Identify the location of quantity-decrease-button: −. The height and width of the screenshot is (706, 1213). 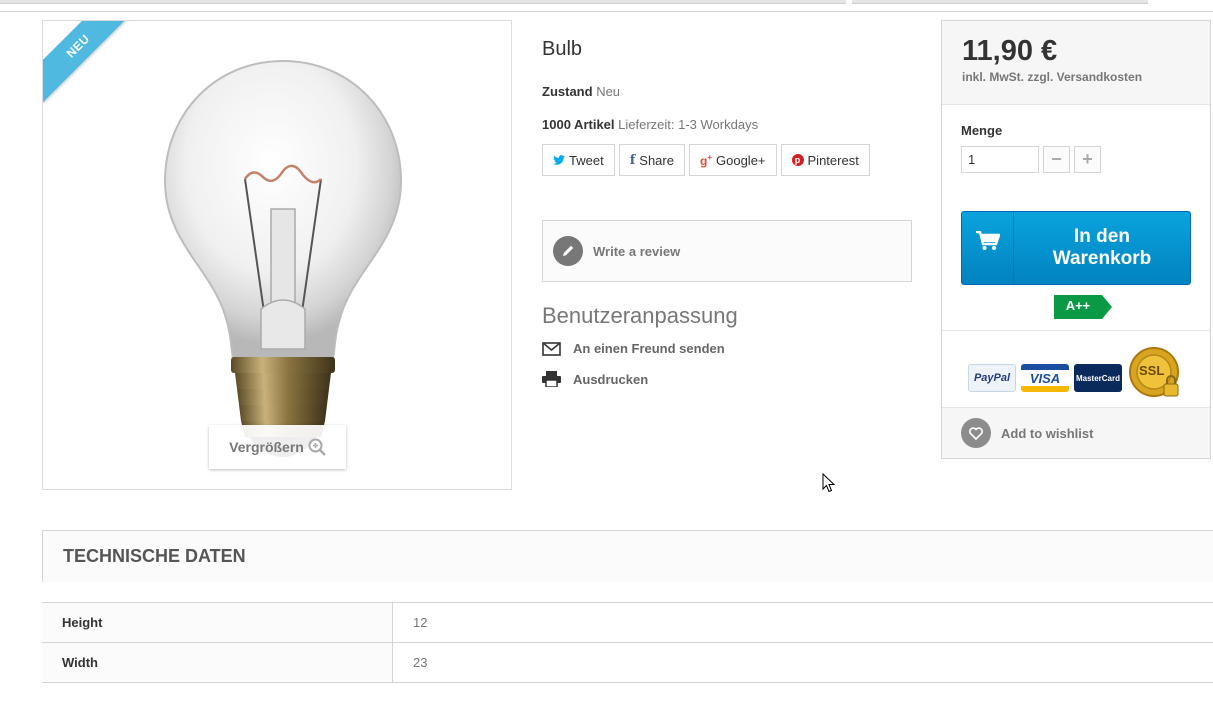
(1056, 159).